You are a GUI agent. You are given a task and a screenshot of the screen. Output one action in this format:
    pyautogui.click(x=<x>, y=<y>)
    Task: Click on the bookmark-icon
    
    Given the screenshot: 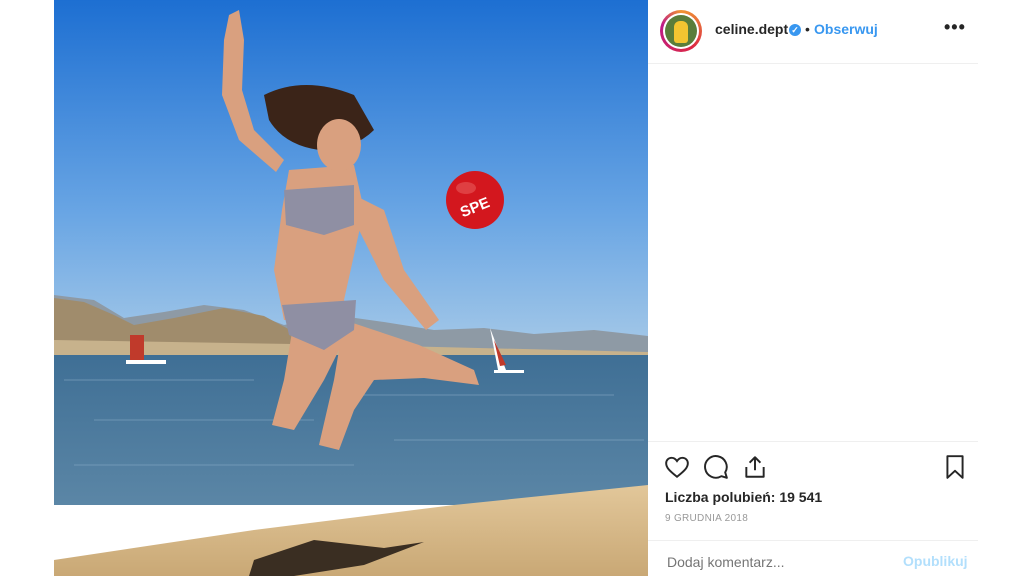 What is the action you would take?
    pyautogui.click(x=955, y=467)
    